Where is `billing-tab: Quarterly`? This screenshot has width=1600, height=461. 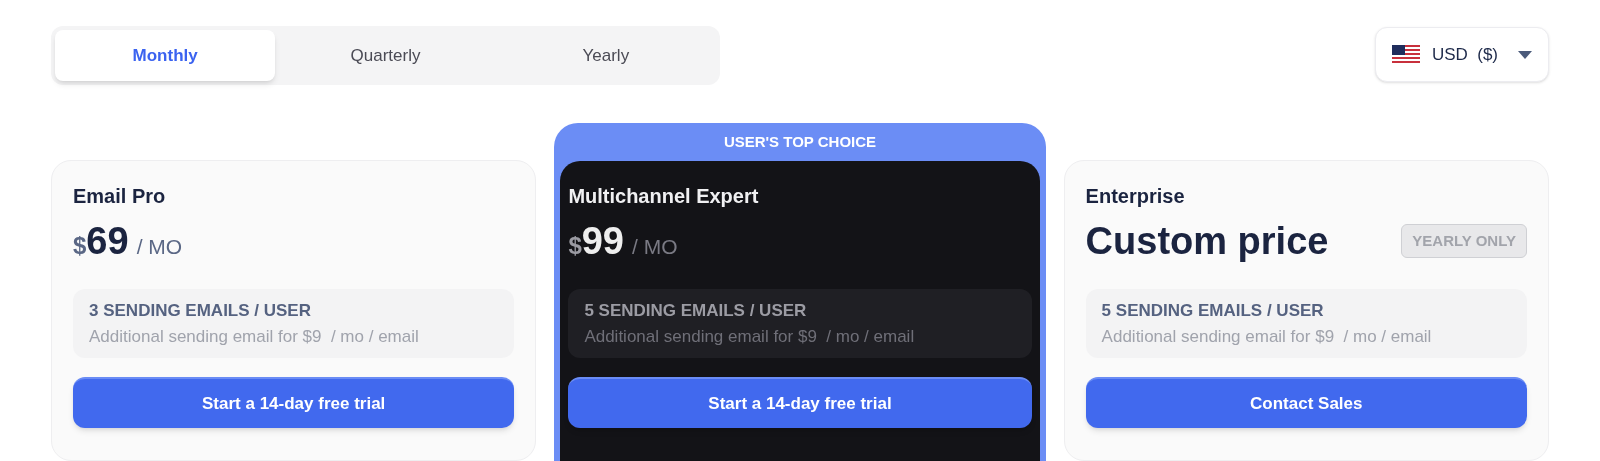
billing-tab: Quarterly is located at coordinates (385, 55).